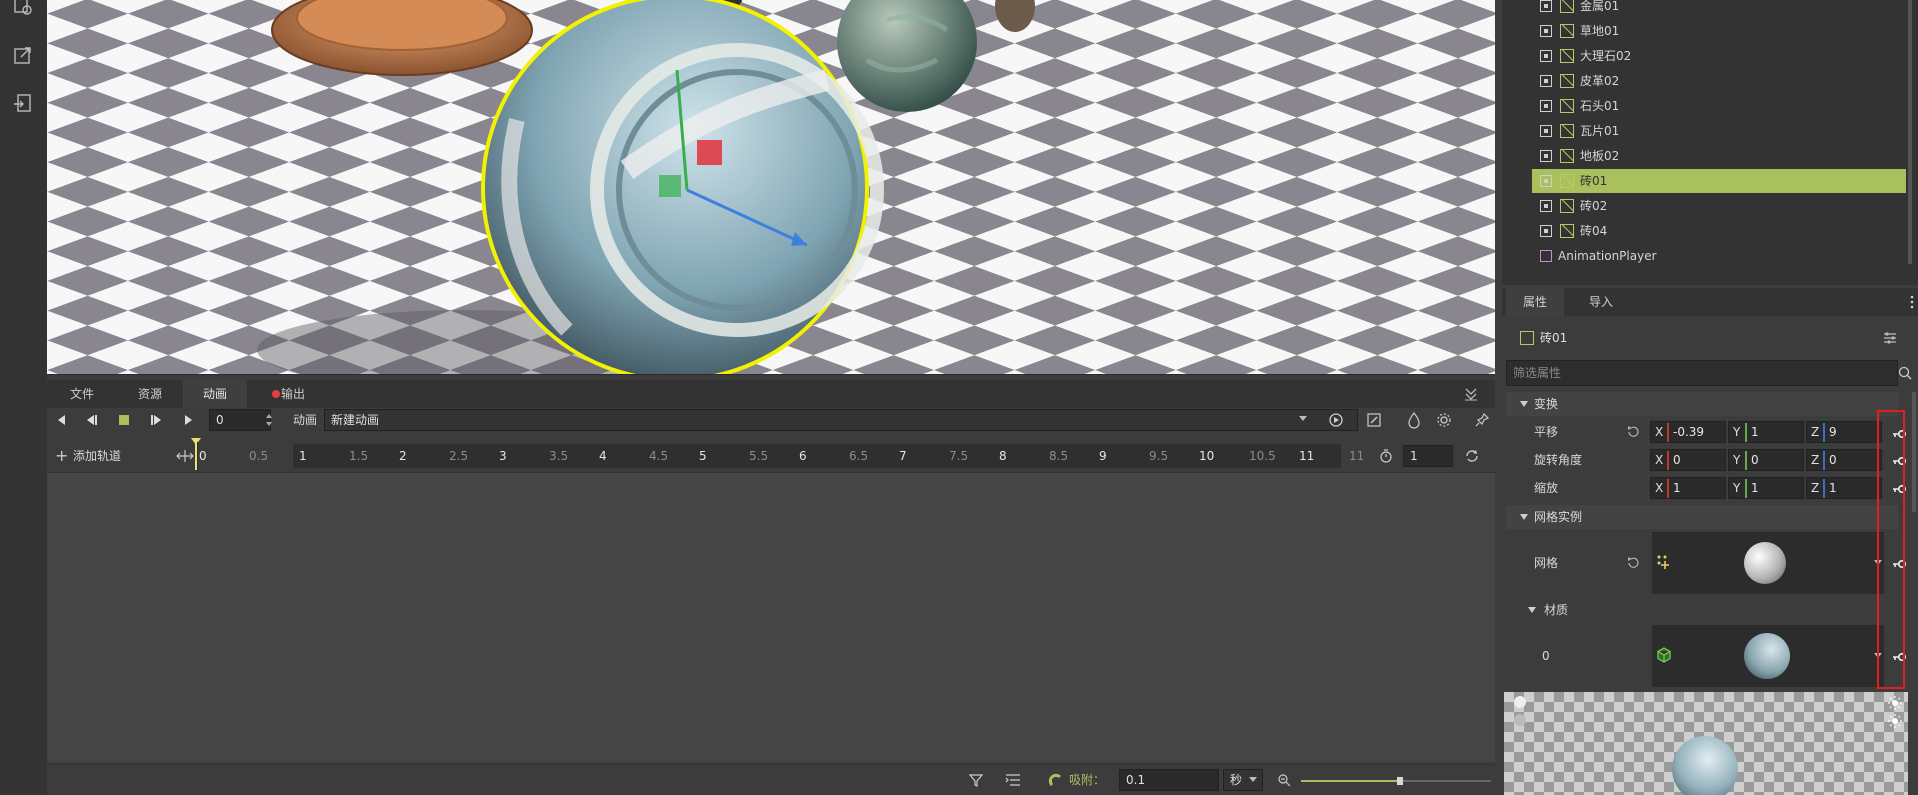 The height and width of the screenshot is (795, 1918). What do you see at coordinates (1535, 302) in the screenshot?
I see `tab-inspector: 属性` at bounding box center [1535, 302].